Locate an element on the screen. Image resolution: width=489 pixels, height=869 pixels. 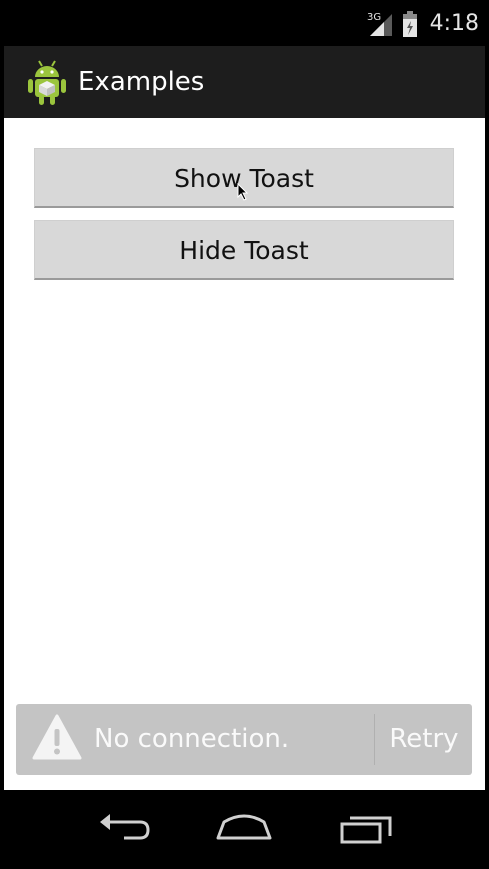
battery-icon is located at coordinates (409, 24).